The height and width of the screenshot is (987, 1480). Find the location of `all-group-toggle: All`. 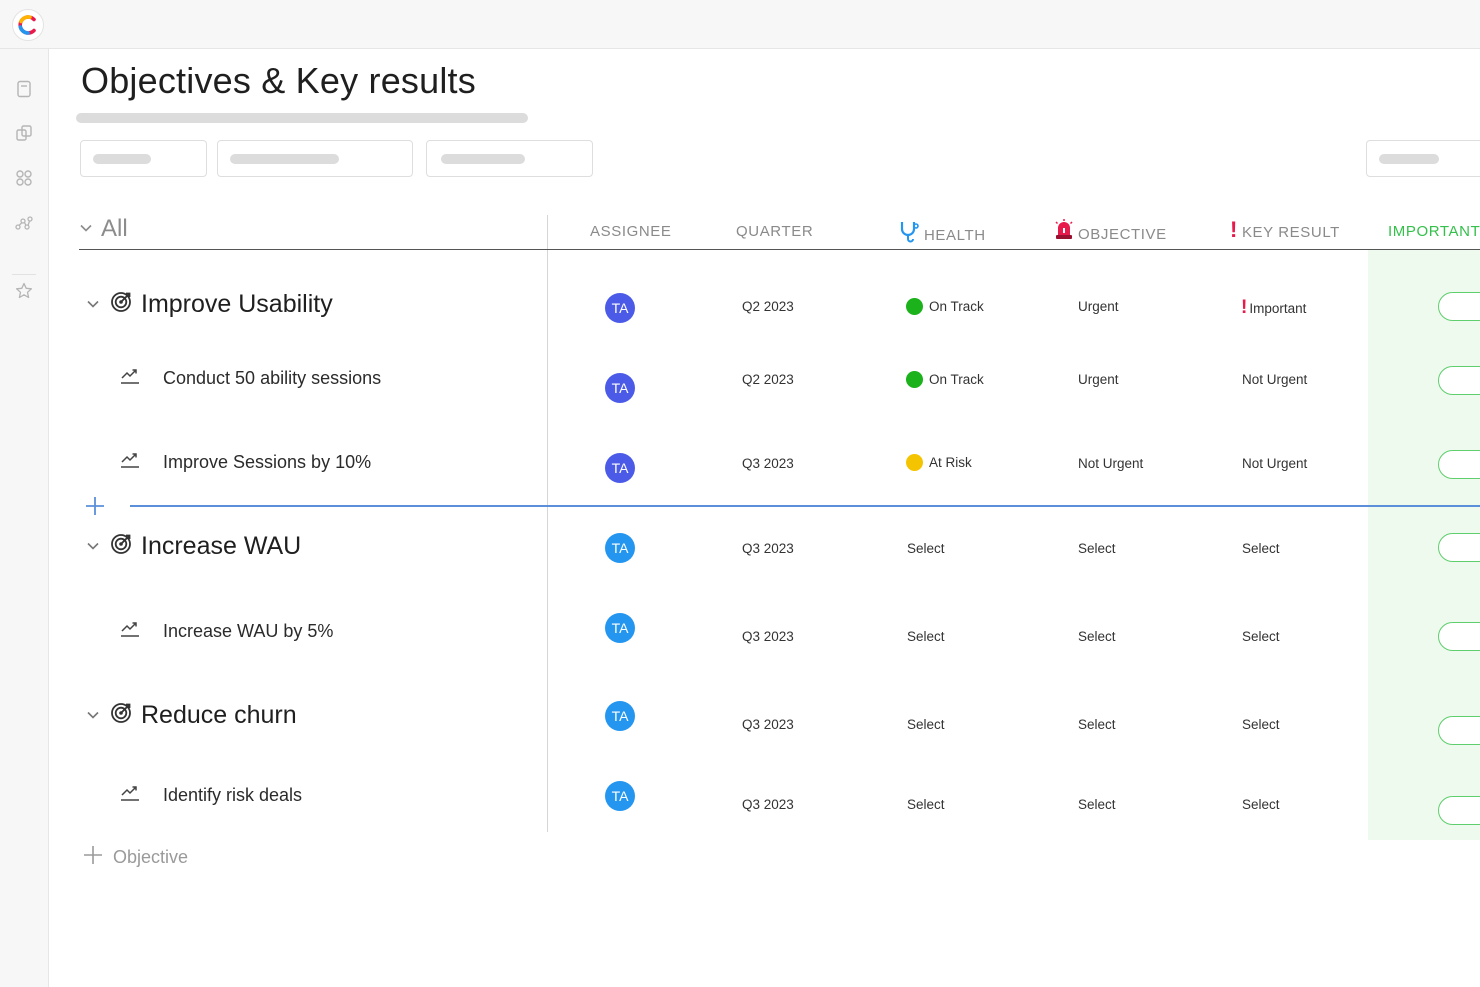

all-group-toggle: All is located at coordinates (103, 229).